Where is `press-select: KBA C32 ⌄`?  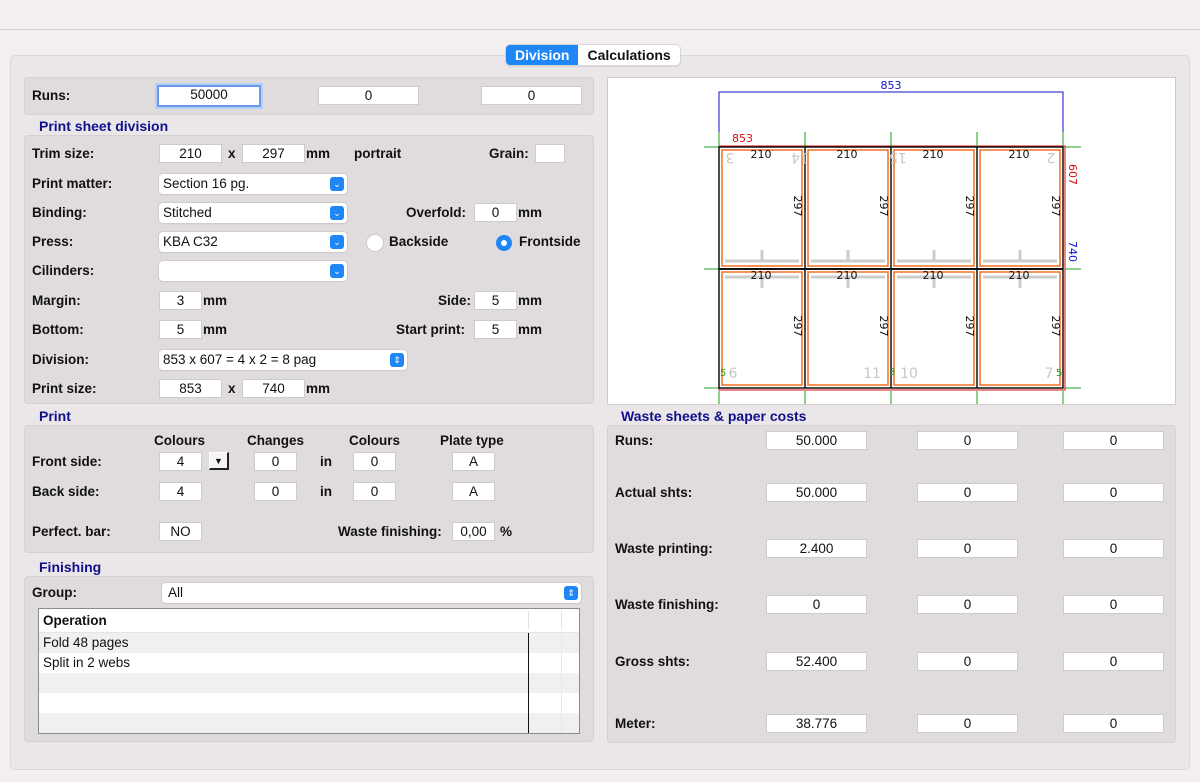 press-select: KBA C32 ⌄ is located at coordinates (253, 242).